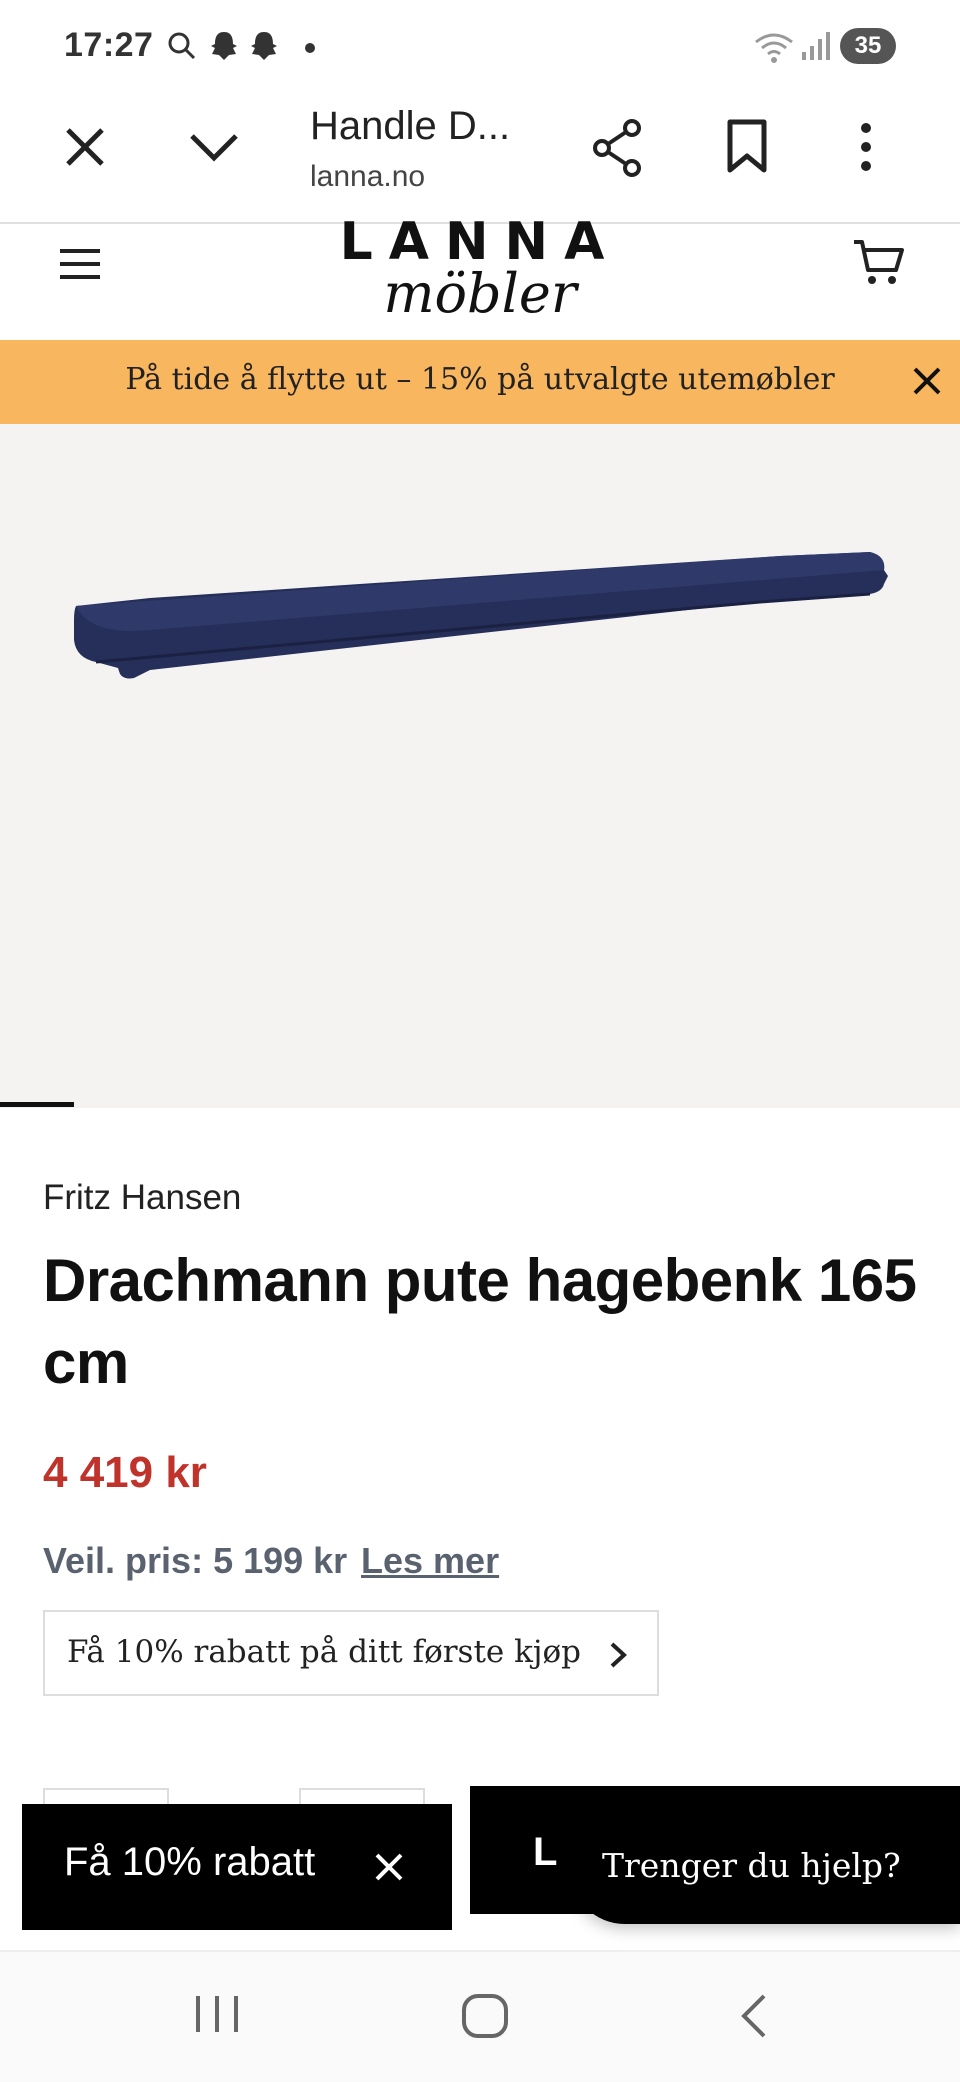 Image resolution: width=960 pixels, height=2082 pixels. What do you see at coordinates (37, 1104) in the screenshot?
I see `gallery-indicator` at bounding box center [37, 1104].